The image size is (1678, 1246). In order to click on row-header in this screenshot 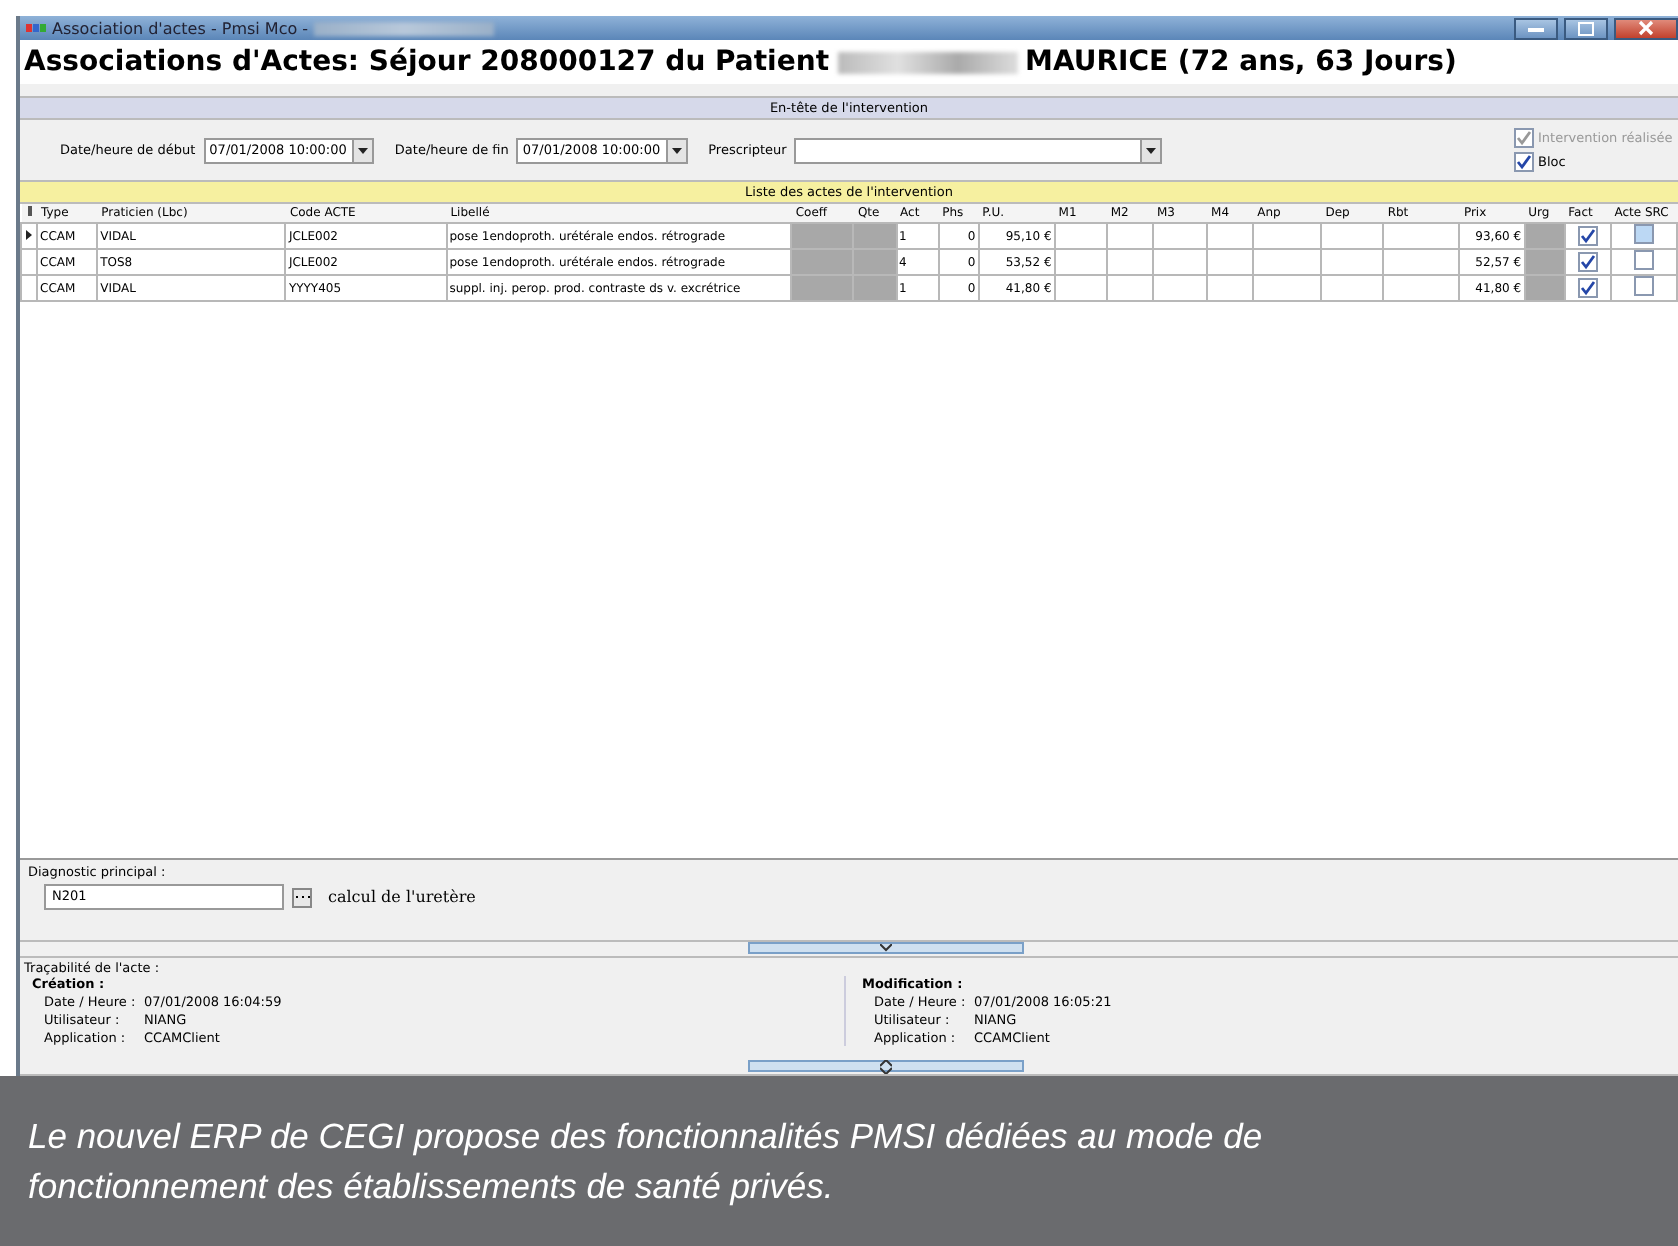, I will do `click(29, 236)`.